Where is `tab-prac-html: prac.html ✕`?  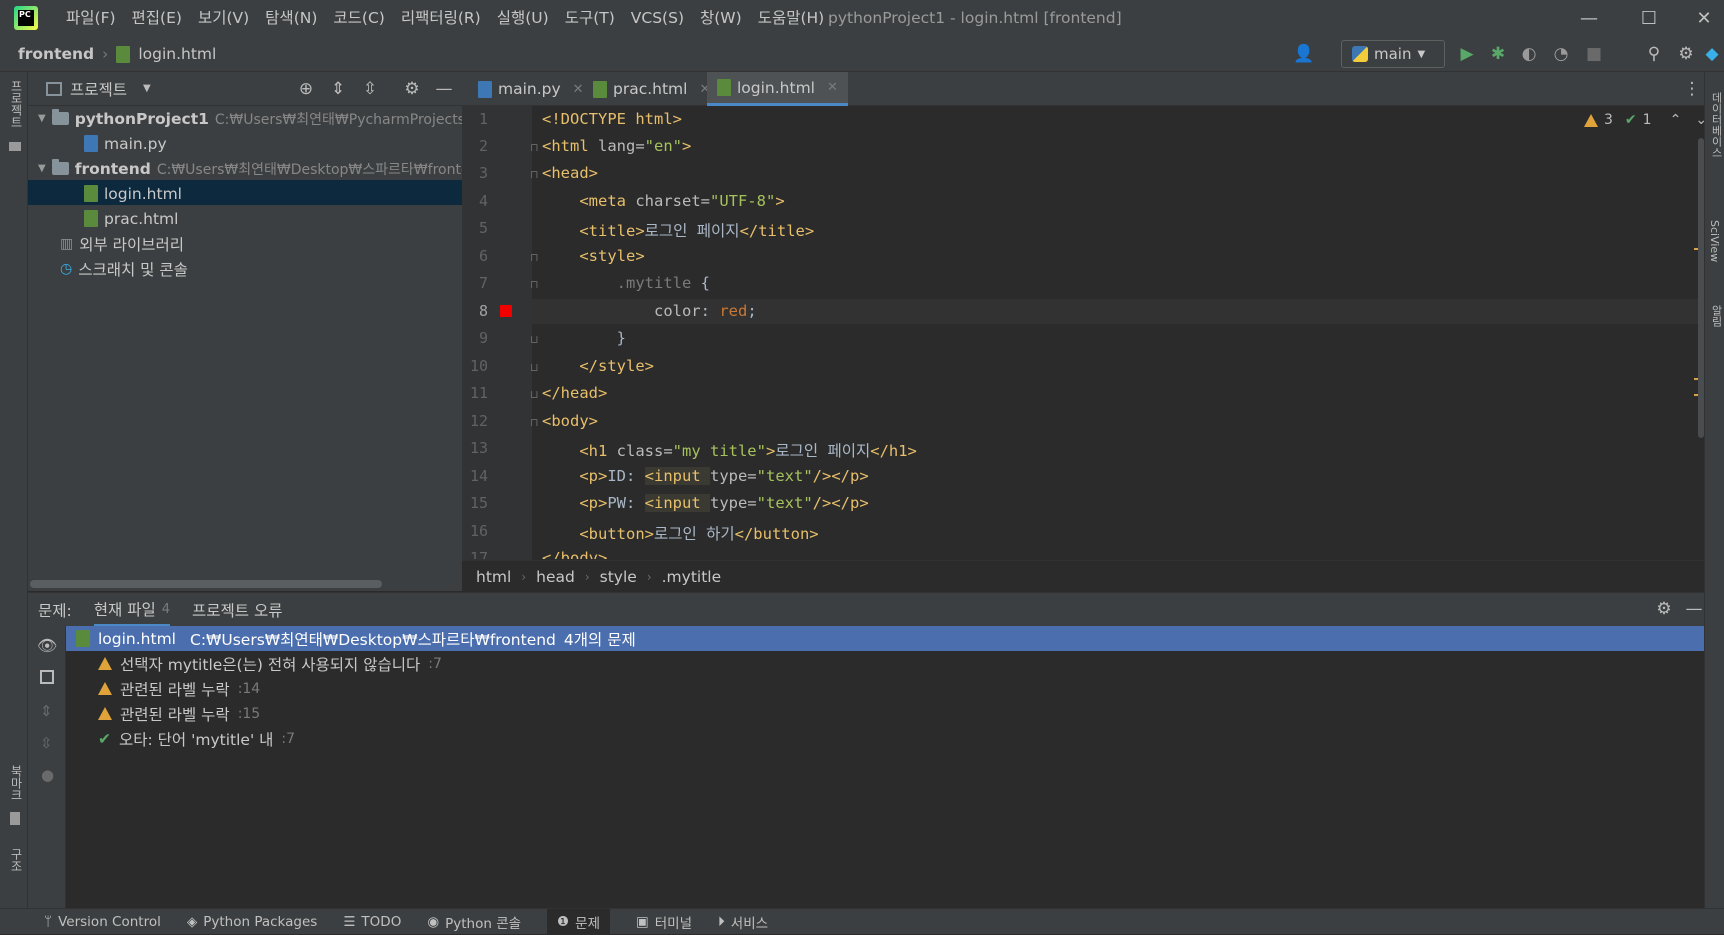
tab-prac-html: prac.html ✕ is located at coordinates (651, 89).